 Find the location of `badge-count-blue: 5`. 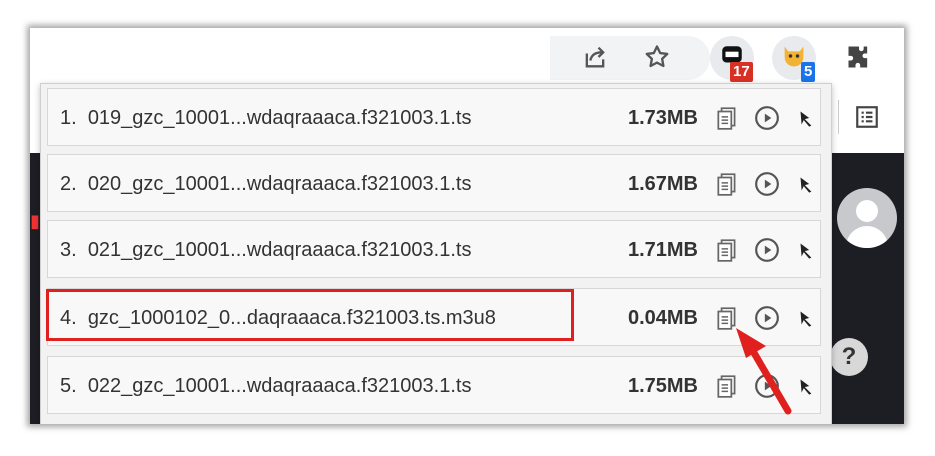

badge-count-blue: 5 is located at coordinates (808, 72).